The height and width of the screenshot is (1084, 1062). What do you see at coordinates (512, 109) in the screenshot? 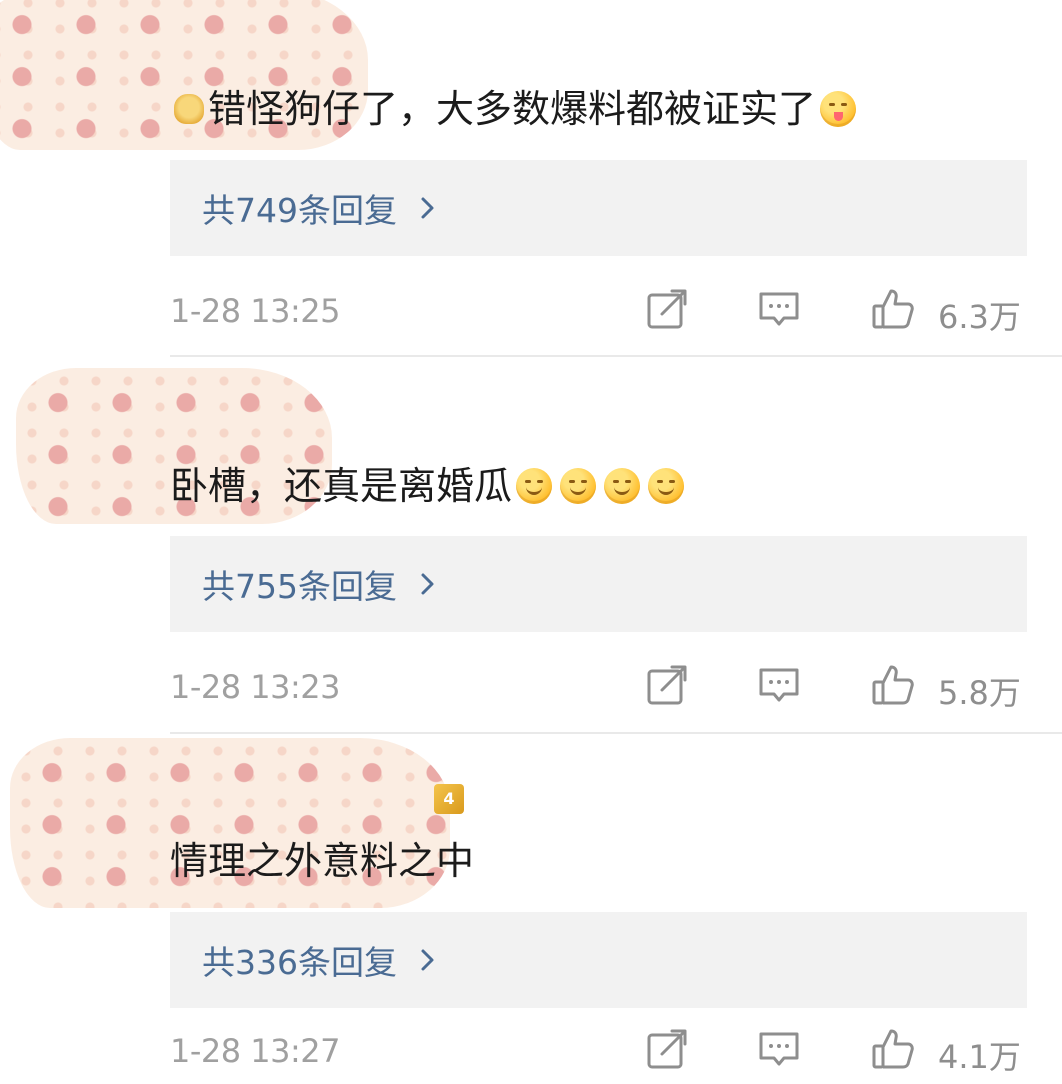
I see `comment-text: 错怪狗仔了，大多数爆料都被证实了` at bounding box center [512, 109].